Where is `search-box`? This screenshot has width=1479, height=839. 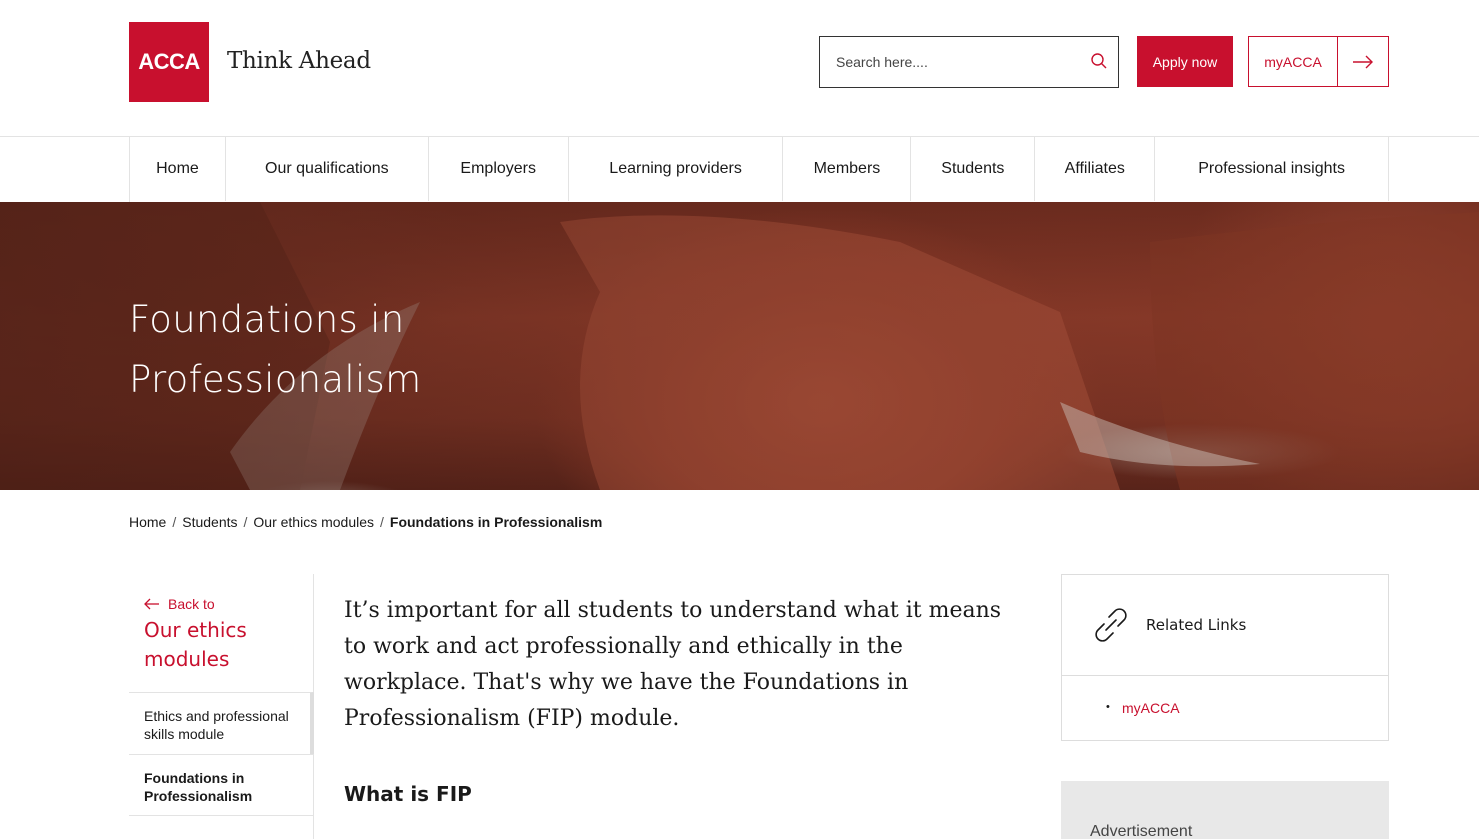 search-box is located at coordinates (969, 62).